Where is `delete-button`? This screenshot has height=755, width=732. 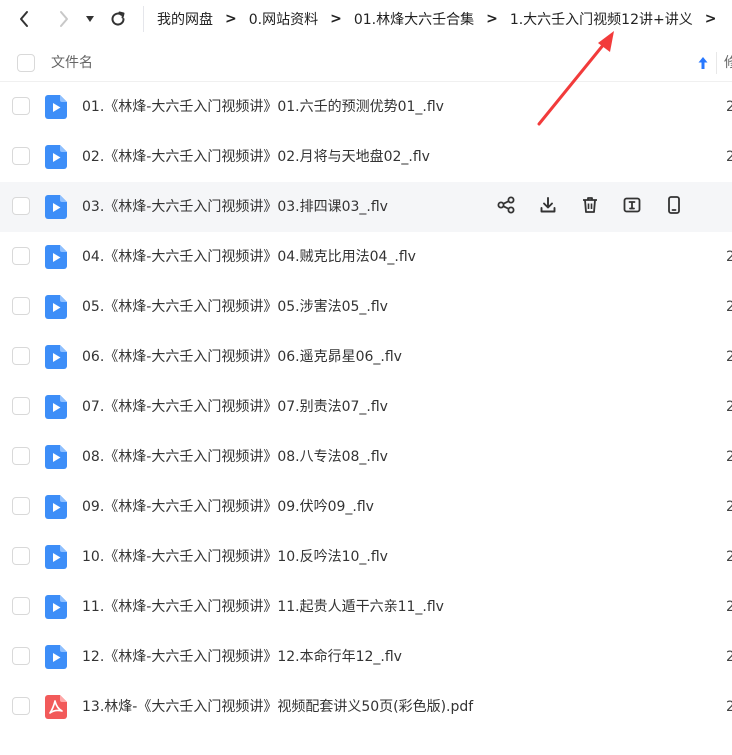 delete-button is located at coordinates (590, 207).